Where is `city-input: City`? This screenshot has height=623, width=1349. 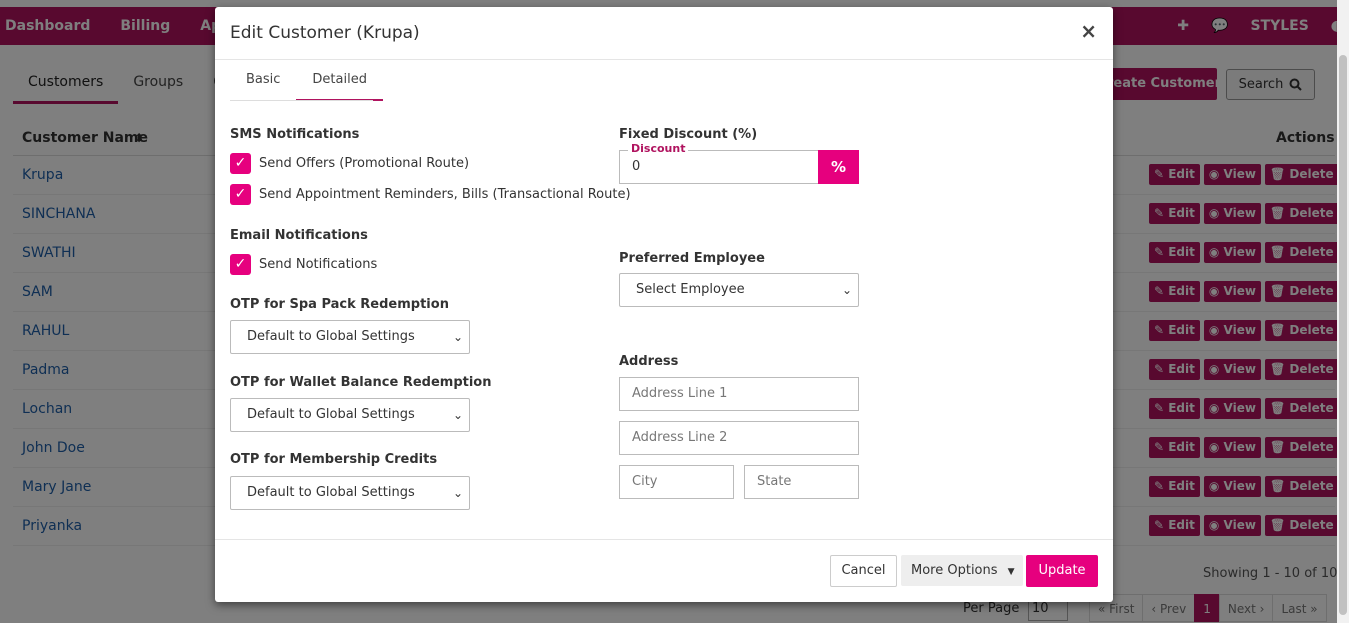
city-input: City is located at coordinates (676, 482).